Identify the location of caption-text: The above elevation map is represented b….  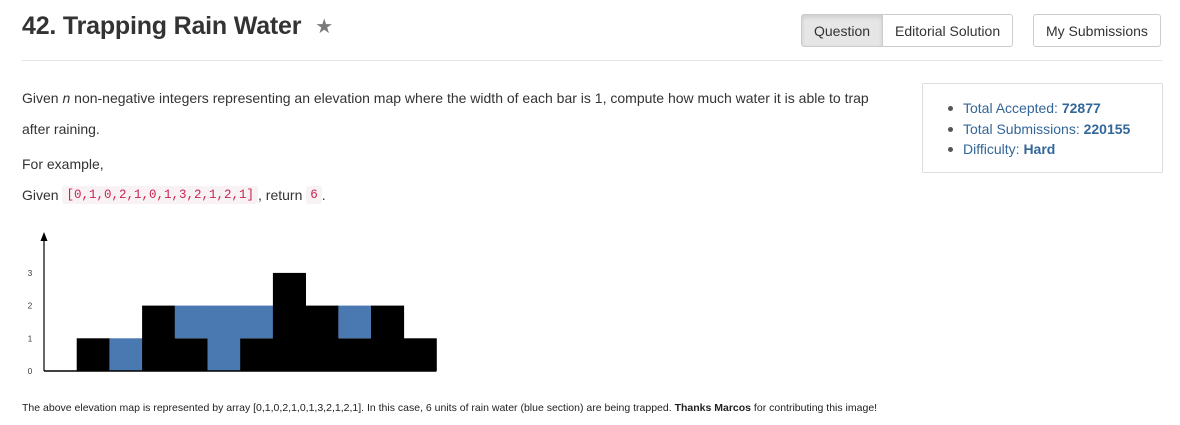
(348, 408).